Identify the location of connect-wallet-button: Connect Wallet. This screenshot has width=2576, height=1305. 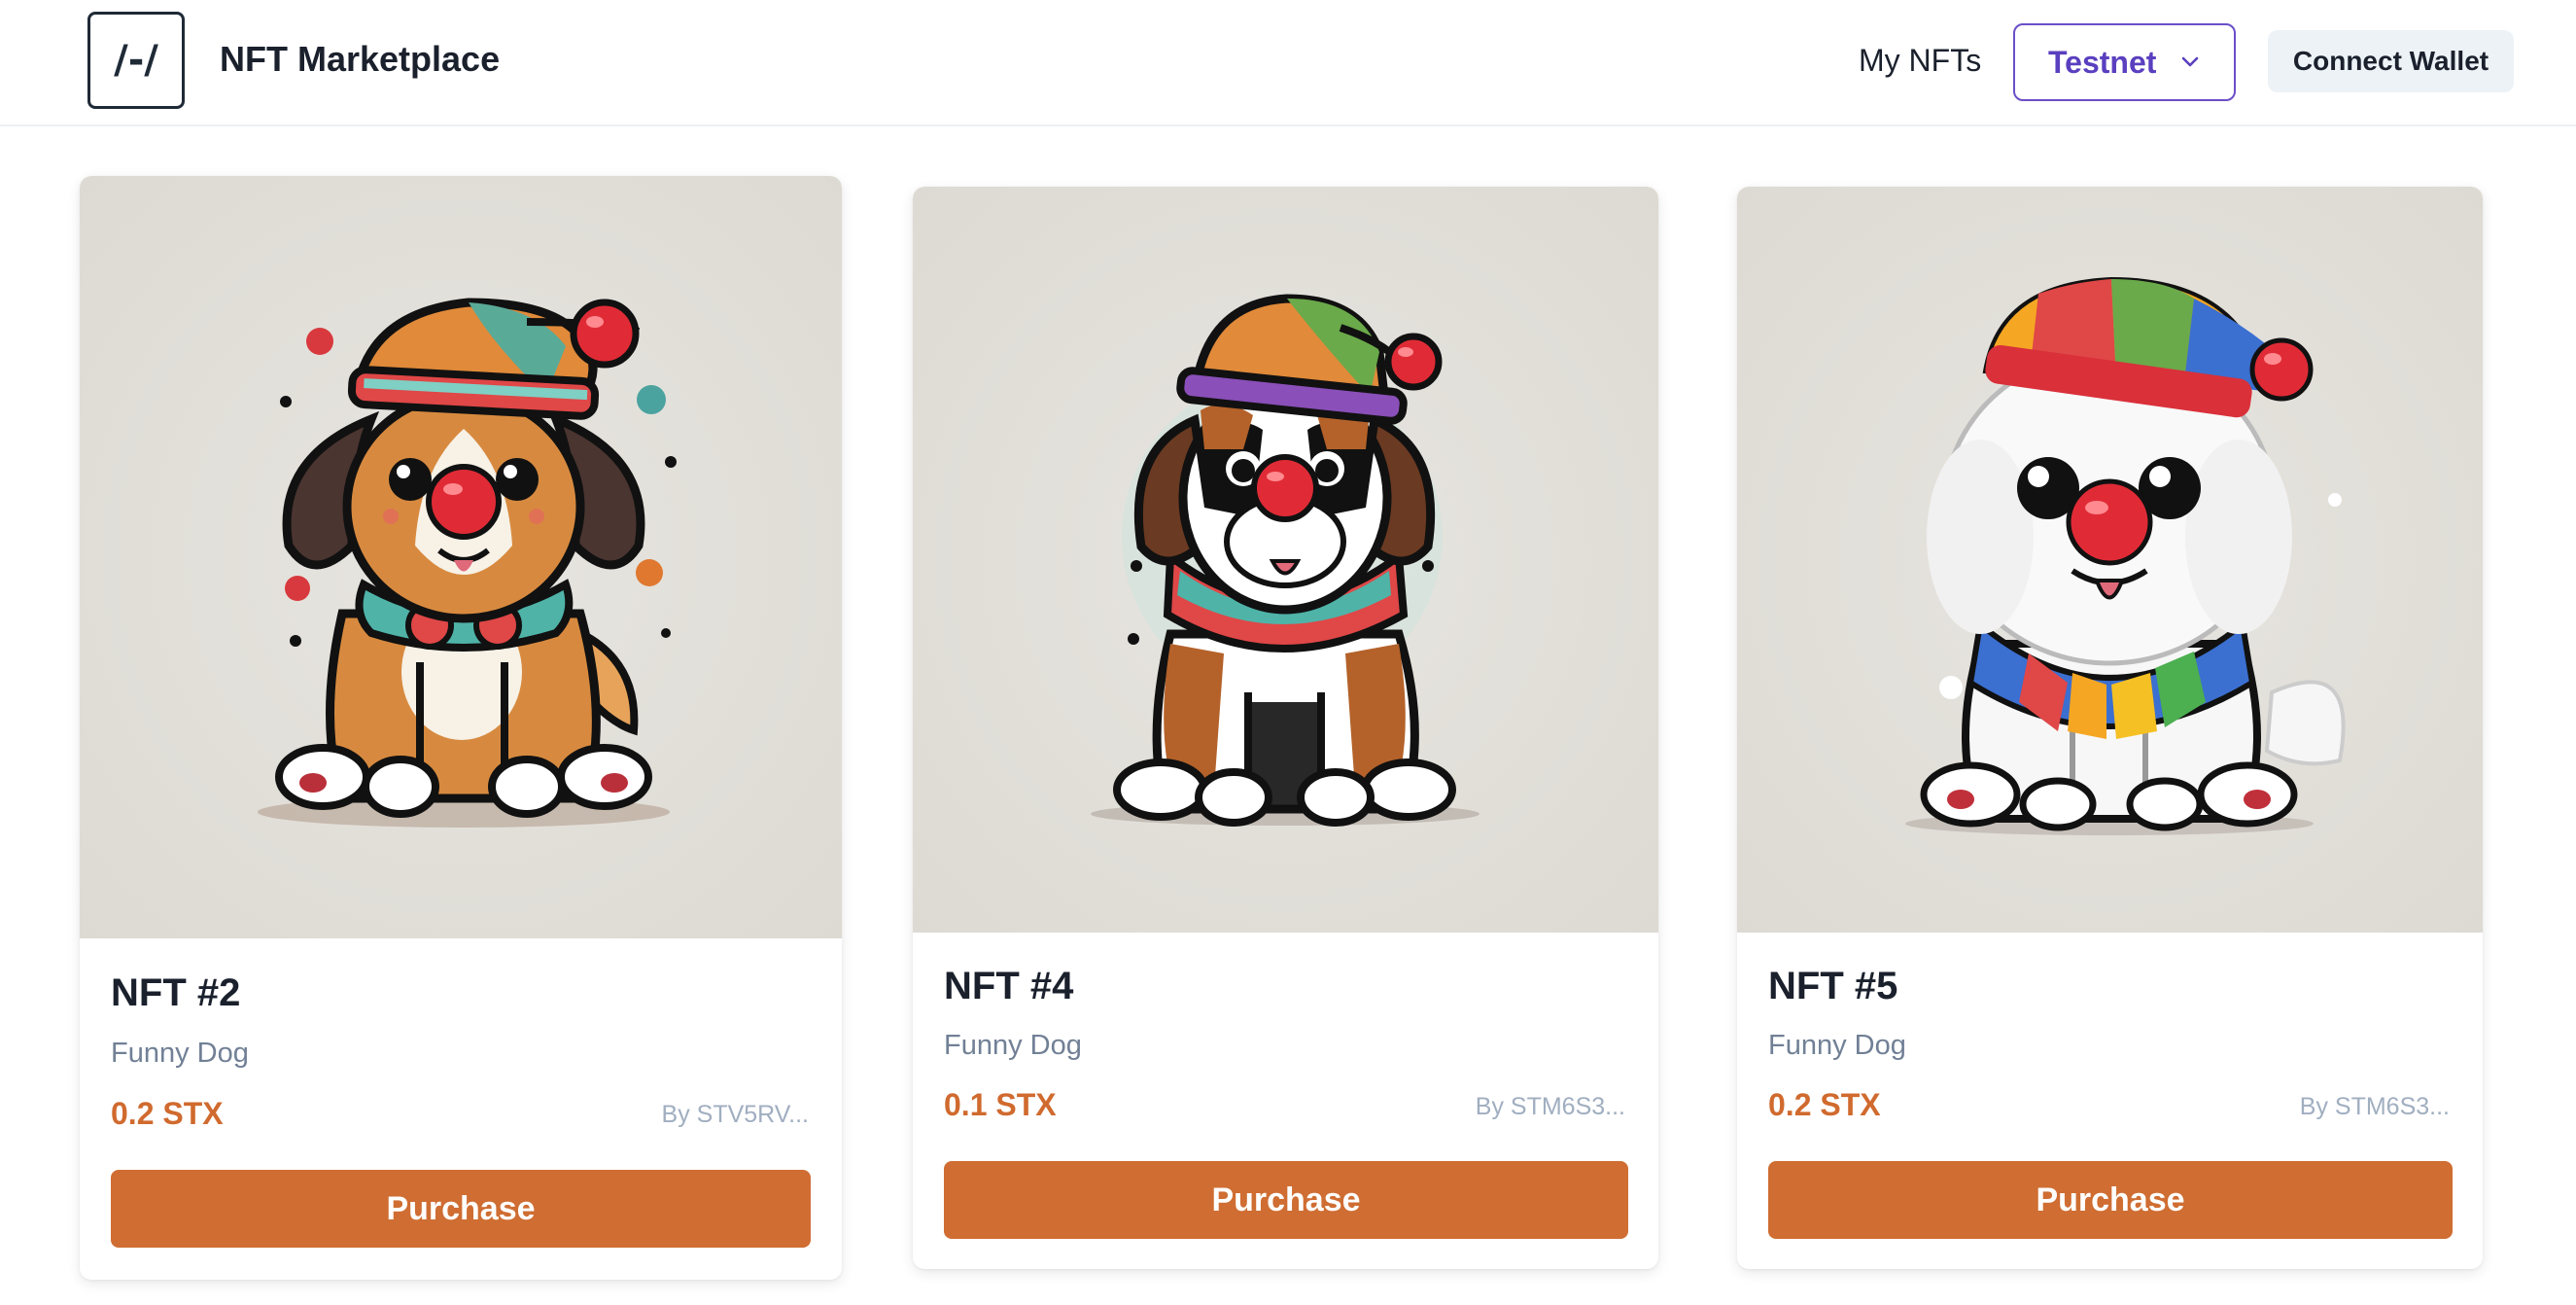
(2391, 61).